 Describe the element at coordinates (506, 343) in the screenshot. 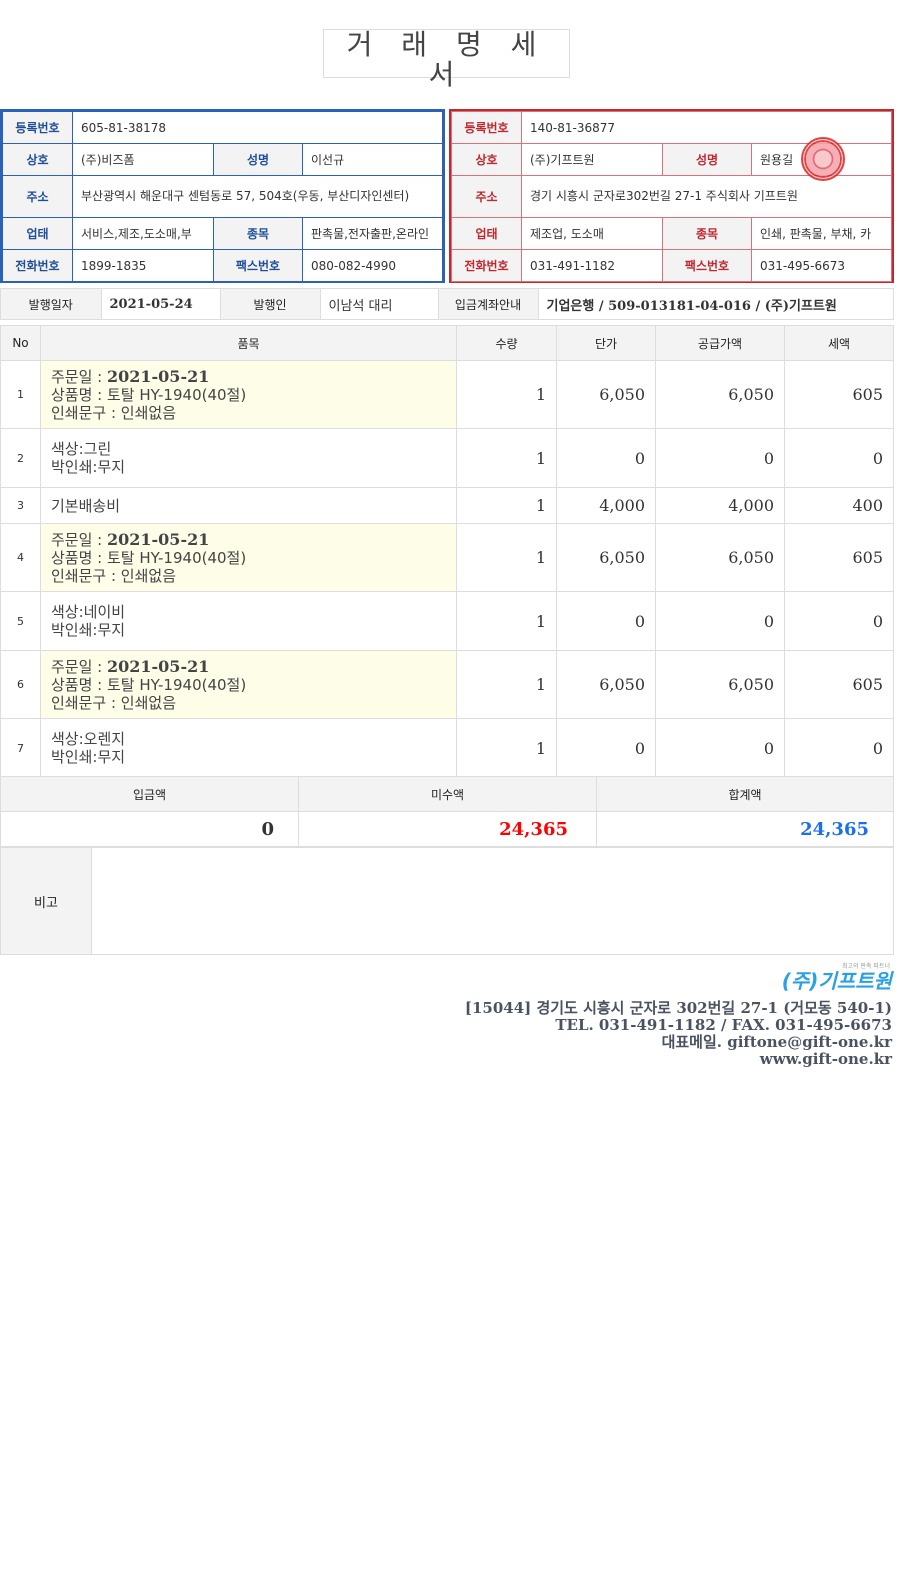

I see `col-qty-header: 수량` at that location.